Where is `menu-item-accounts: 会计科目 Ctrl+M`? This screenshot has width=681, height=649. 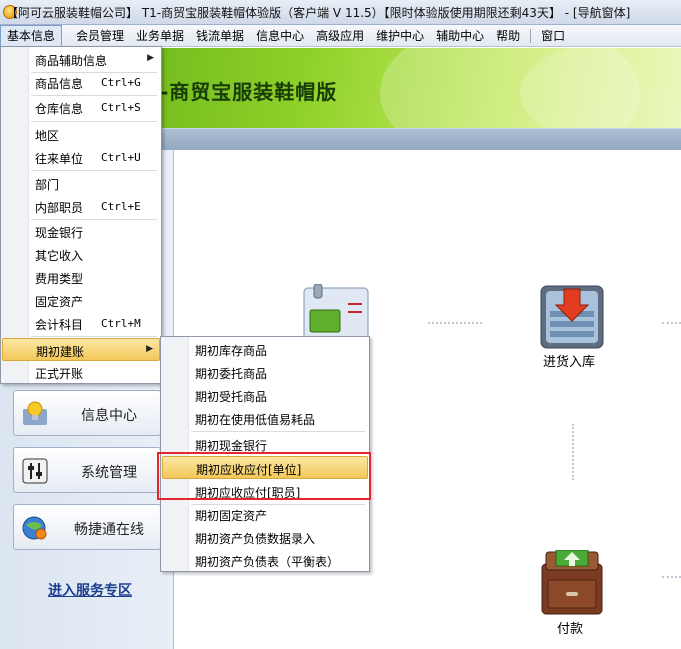 menu-item-accounts: 会计科目 Ctrl+M is located at coordinates (81, 323).